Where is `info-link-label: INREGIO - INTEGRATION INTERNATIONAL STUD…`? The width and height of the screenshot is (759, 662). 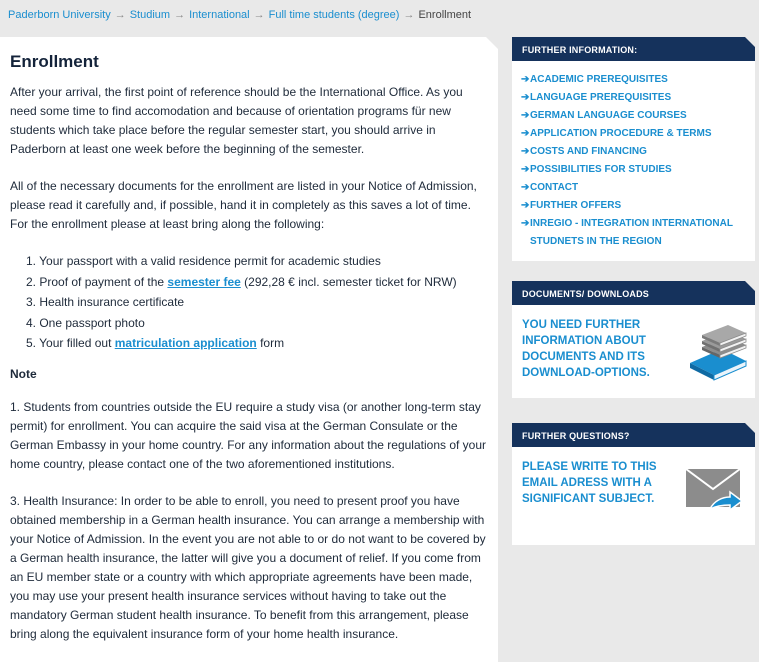 info-link-label: INREGIO - INTEGRATION INTERNATIONAL STUD… is located at coordinates (631, 232).